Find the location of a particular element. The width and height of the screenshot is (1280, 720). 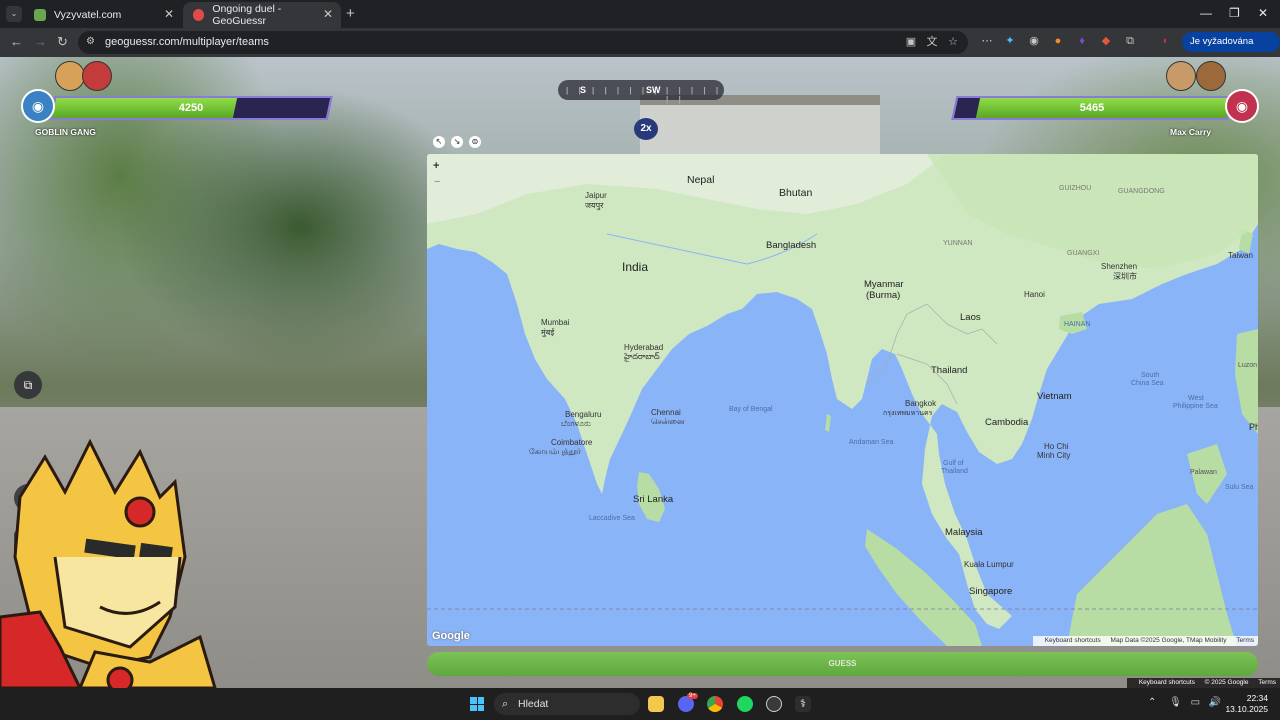

forward-icon: → is located at coordinates (40, 41).